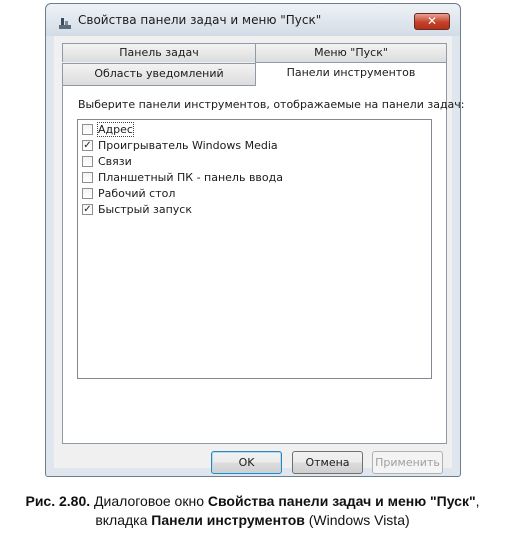 Image resolution: width=505 pixels, height=537 pixels. I want to click on checkbox-windows-media: ✓, so click(87, 145).